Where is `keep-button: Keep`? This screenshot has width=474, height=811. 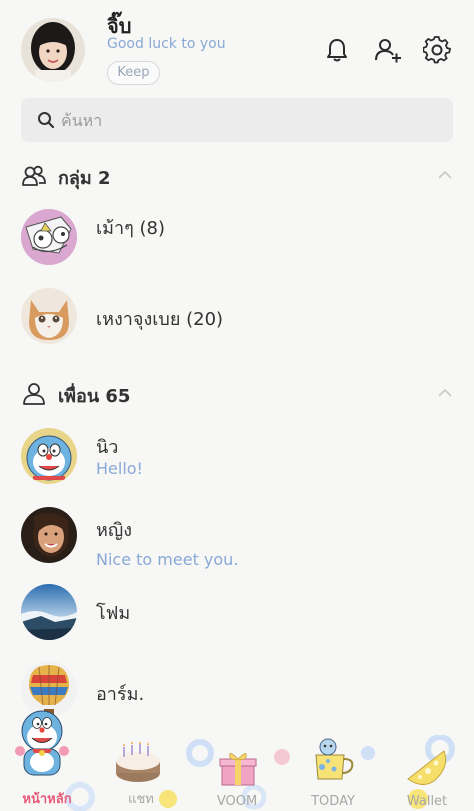 keep-button: Keep is located at coordinates (133, 73).